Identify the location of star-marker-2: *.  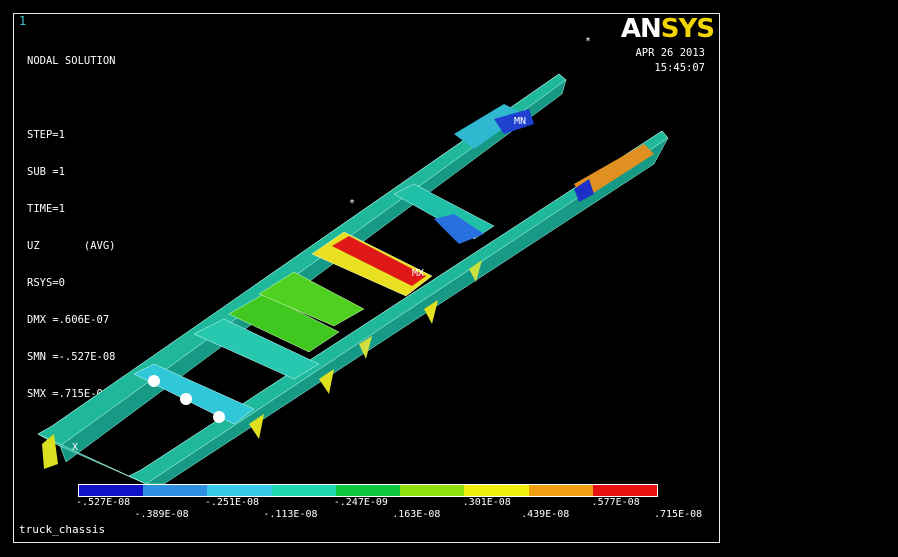
(352, 203).